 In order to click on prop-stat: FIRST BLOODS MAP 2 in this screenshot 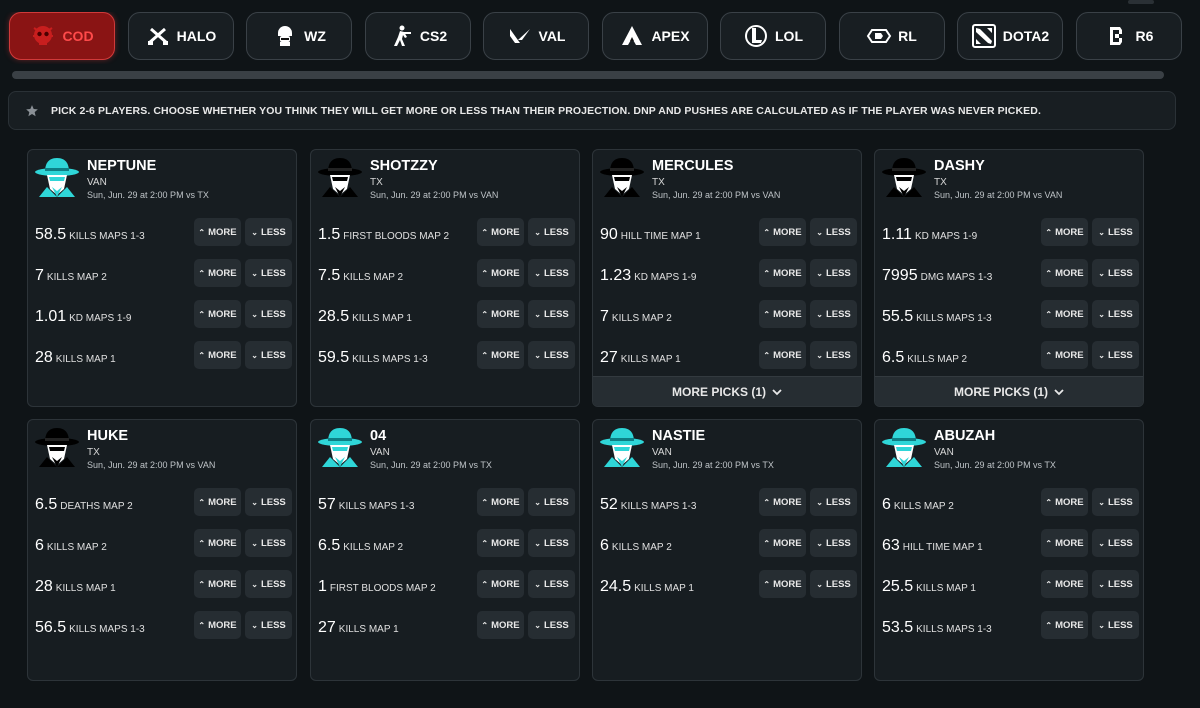, I will do `click(396, 236)`.